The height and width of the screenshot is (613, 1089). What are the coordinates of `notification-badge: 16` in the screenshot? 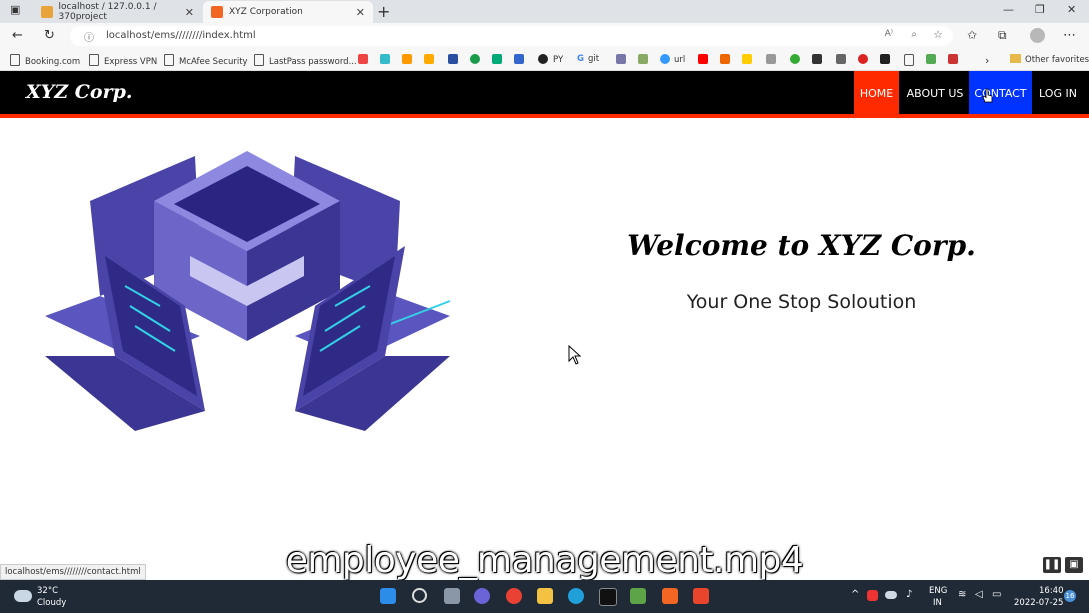 It's located at (1070, 596).